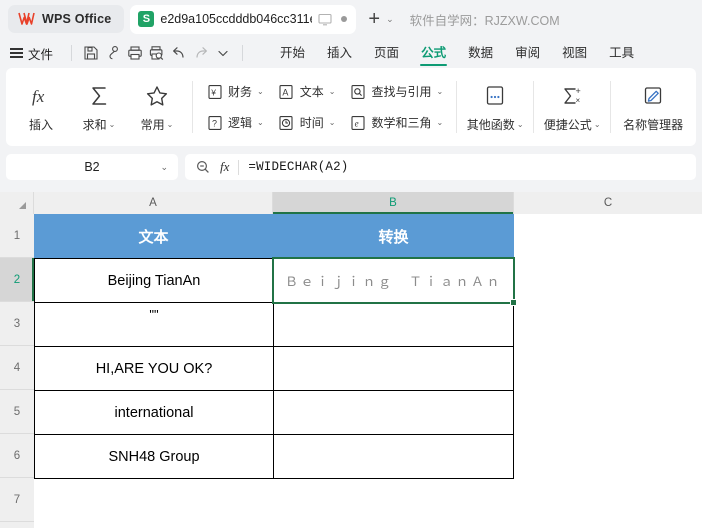  What do you see at coordinates (224, 167) in the screenshot?
I see `fx-label: fx` at bounding box center [224, 167].